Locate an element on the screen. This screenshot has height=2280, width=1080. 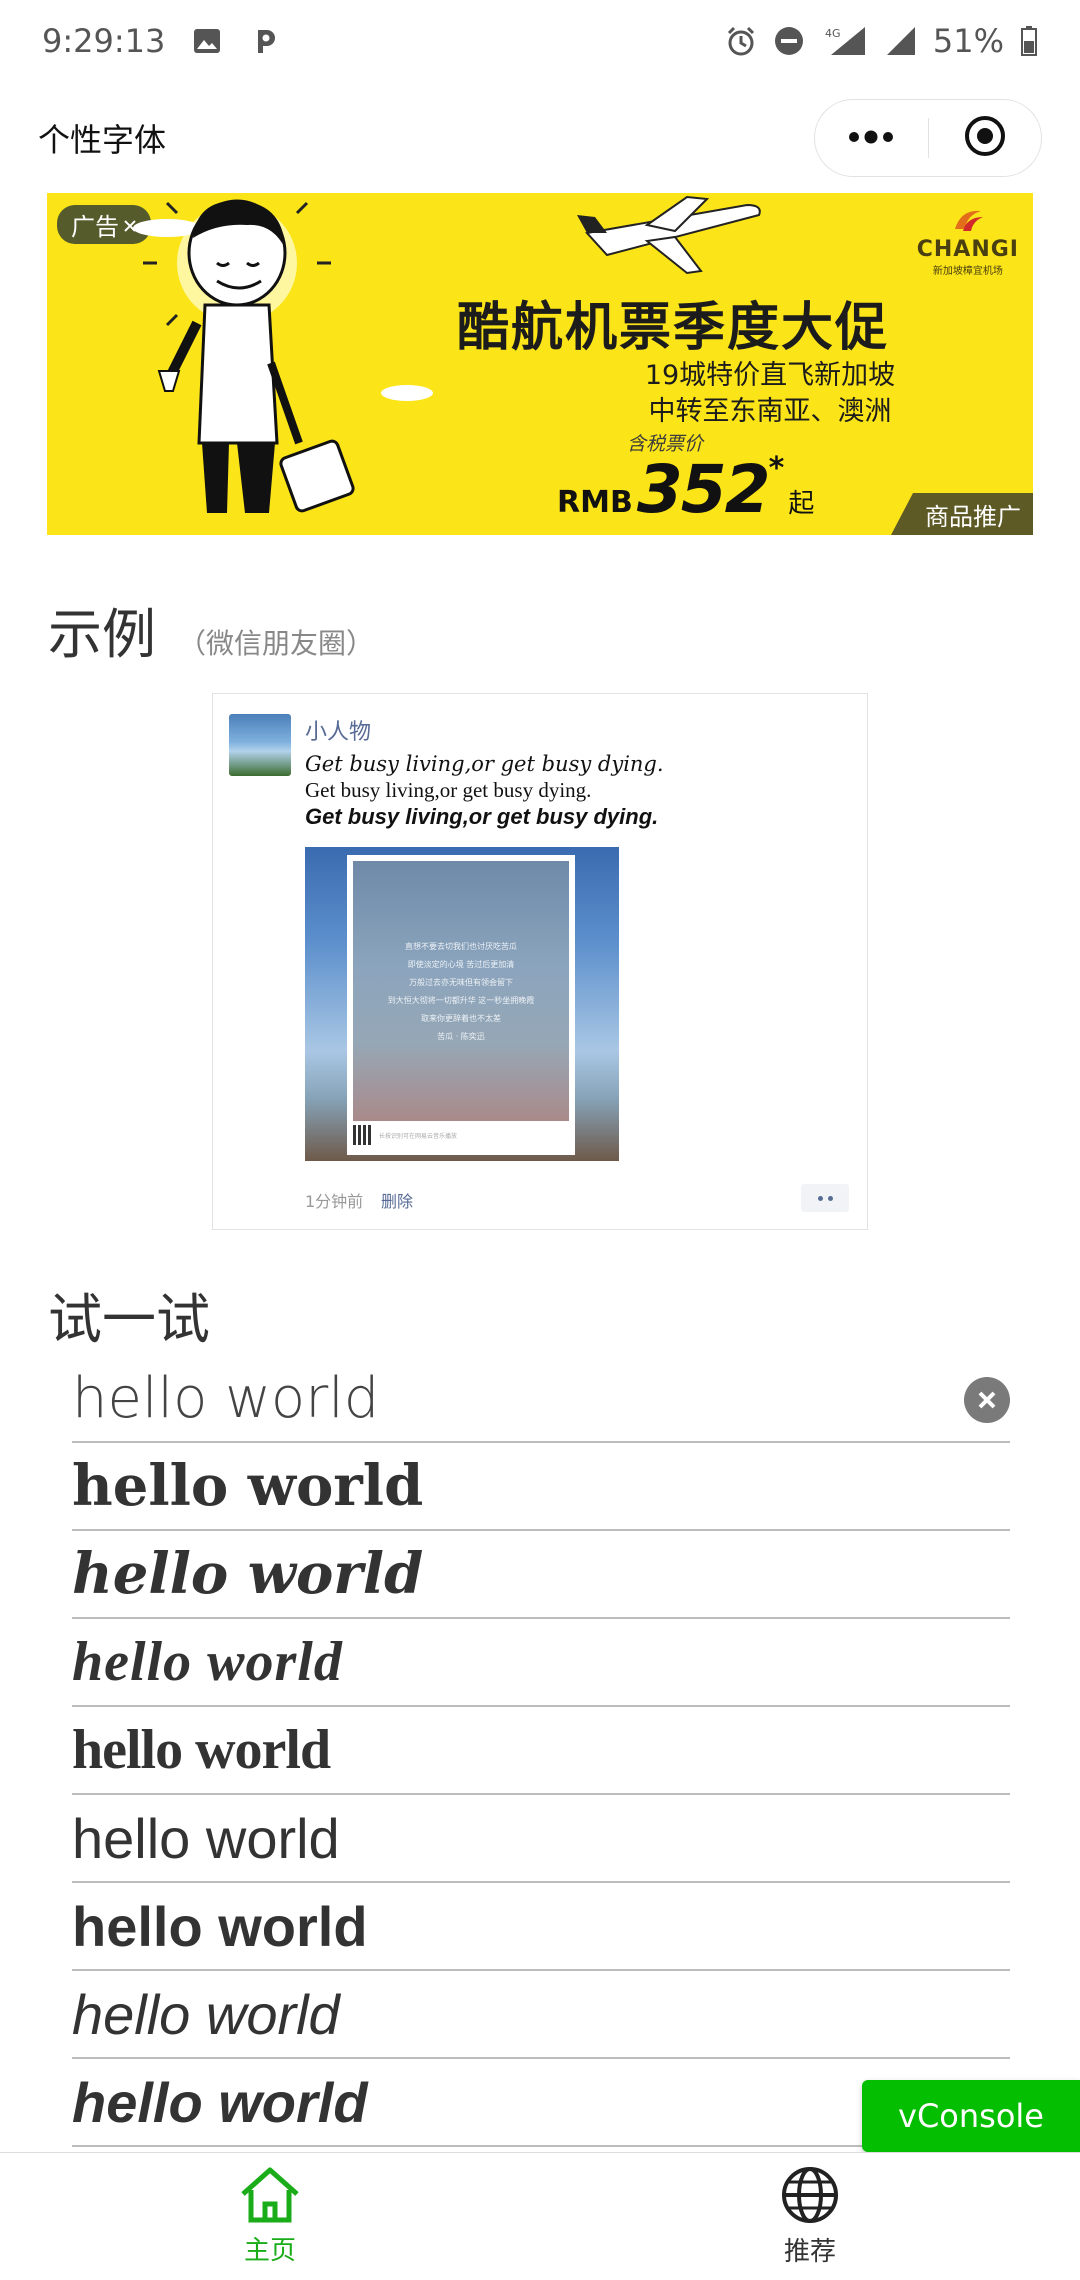
cellular-signal-icon: 4G is located at coordinates (845, 41).